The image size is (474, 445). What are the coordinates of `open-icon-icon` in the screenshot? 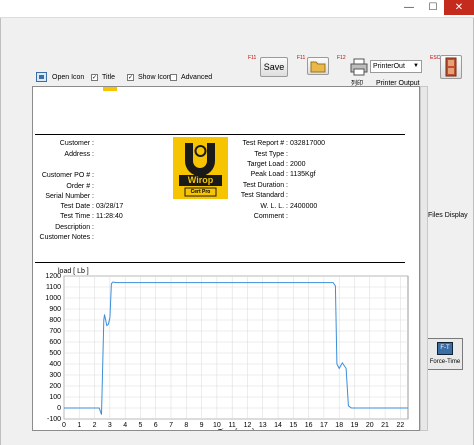 It's located at (41, 77).